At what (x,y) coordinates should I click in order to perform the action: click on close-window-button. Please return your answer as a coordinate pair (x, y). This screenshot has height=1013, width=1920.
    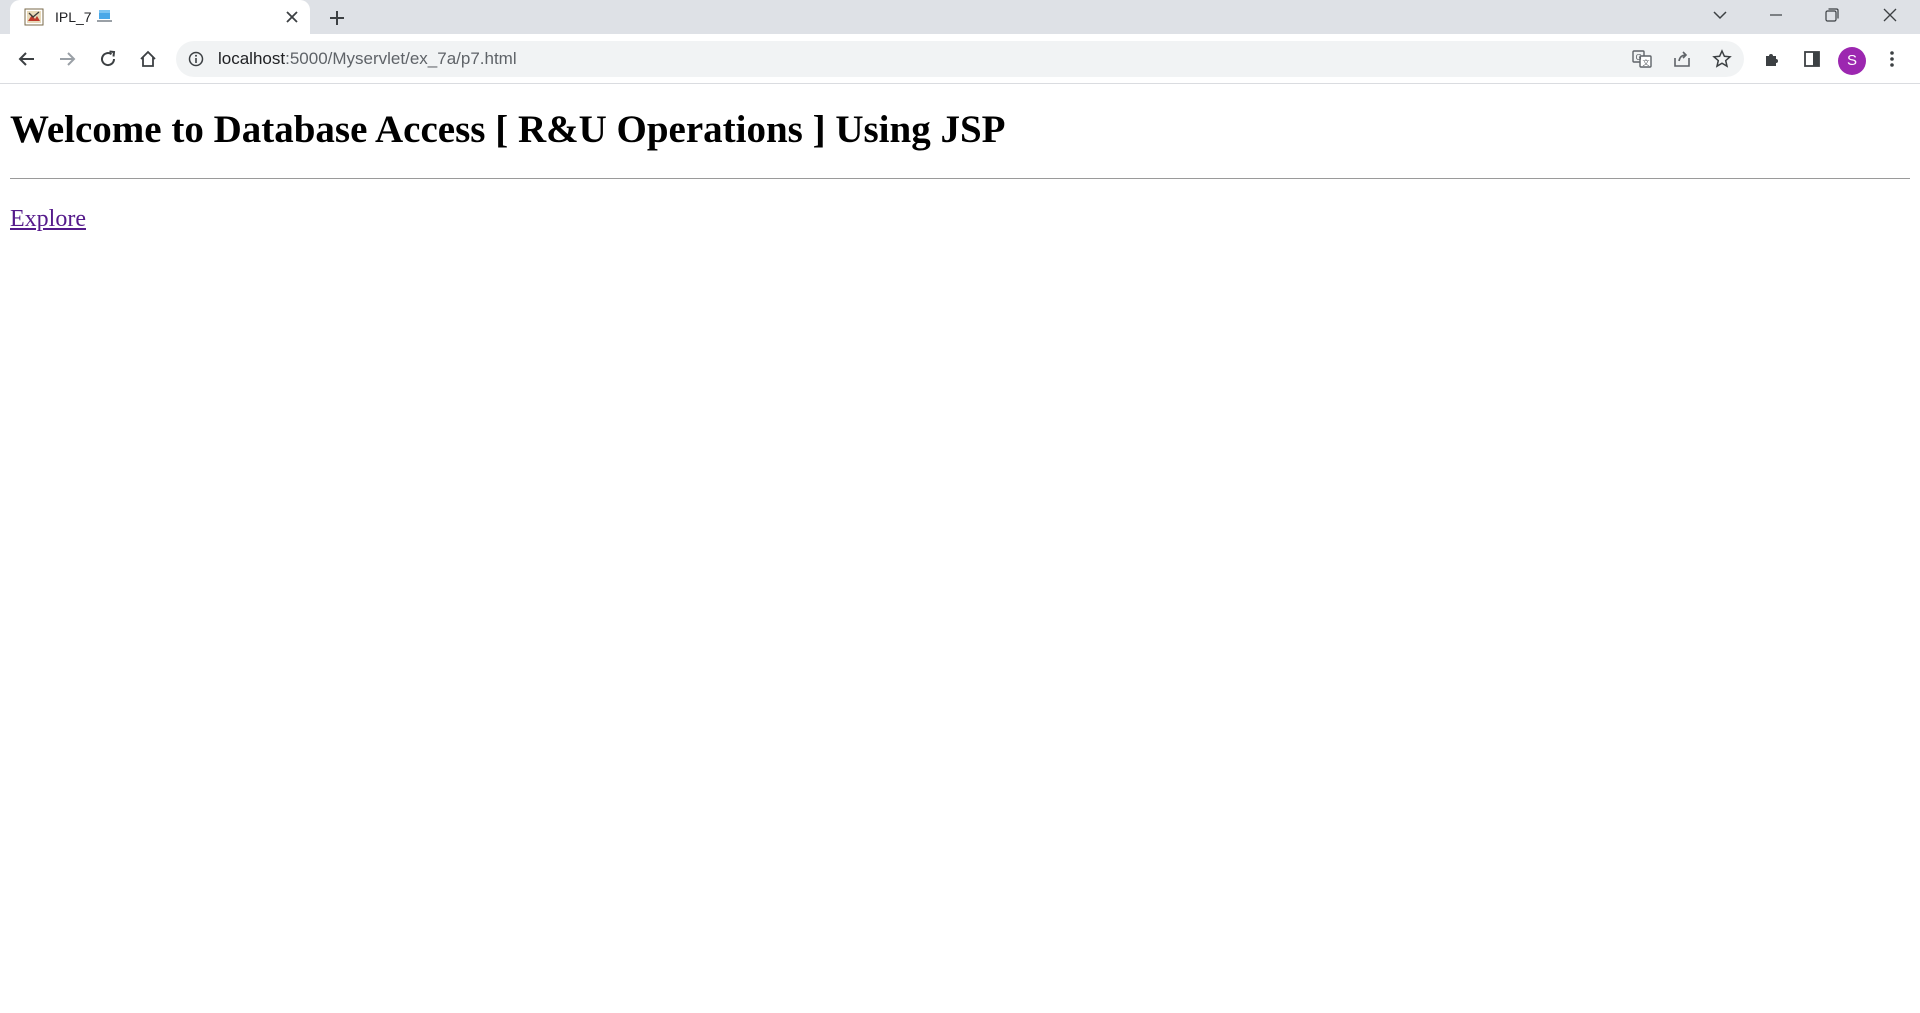
    Looking at the image, I should click on (1890, 15).